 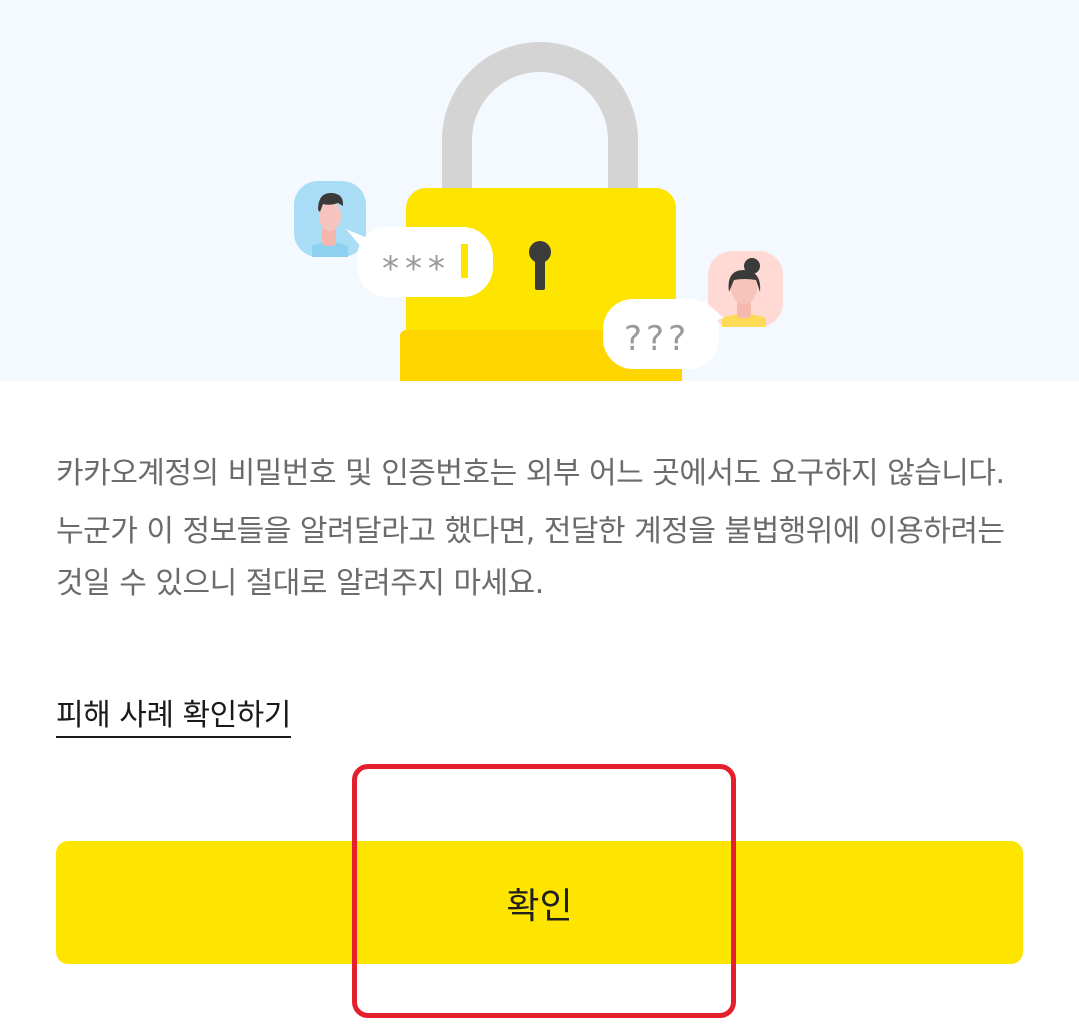 What do you see at coordinates (657, 339) in the screenshot?
I see `question-marks-text: ???` at bounding box center [657, 339].